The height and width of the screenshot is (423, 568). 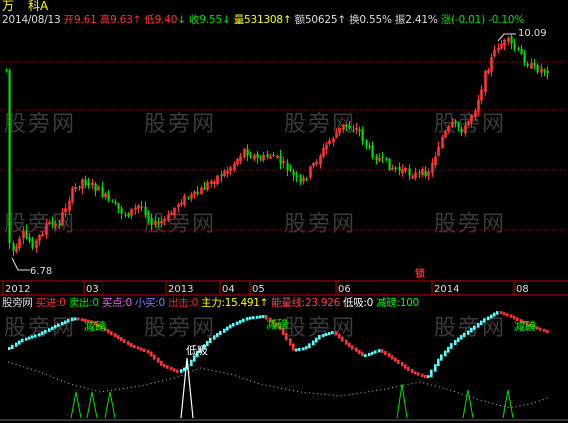 What do you see at coordinates (95, 326) in the screenshot?
I see `reduce-signal-label: 减磅` at bounding box center [95, 326].